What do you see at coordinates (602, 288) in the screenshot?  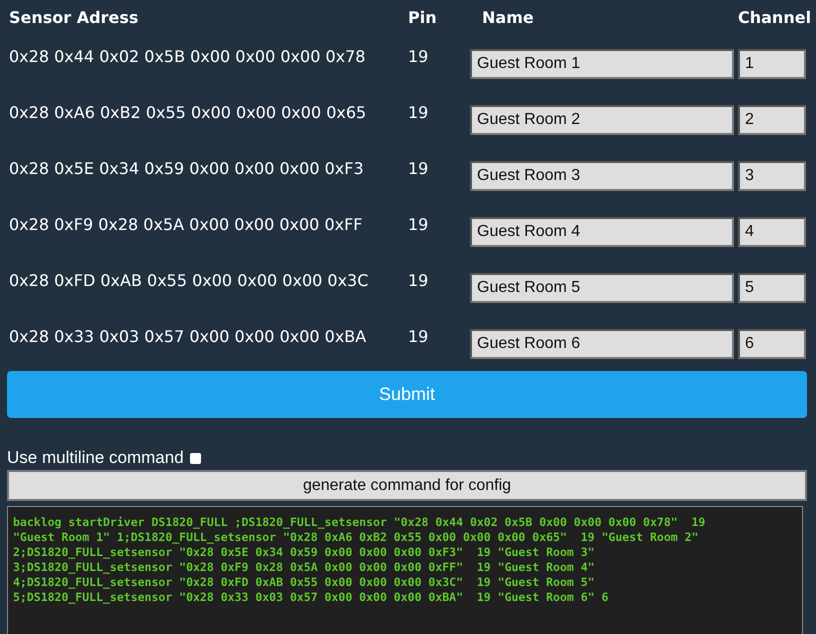 I see `name-field: Guest Room 5` at bounding box center [602, 288].